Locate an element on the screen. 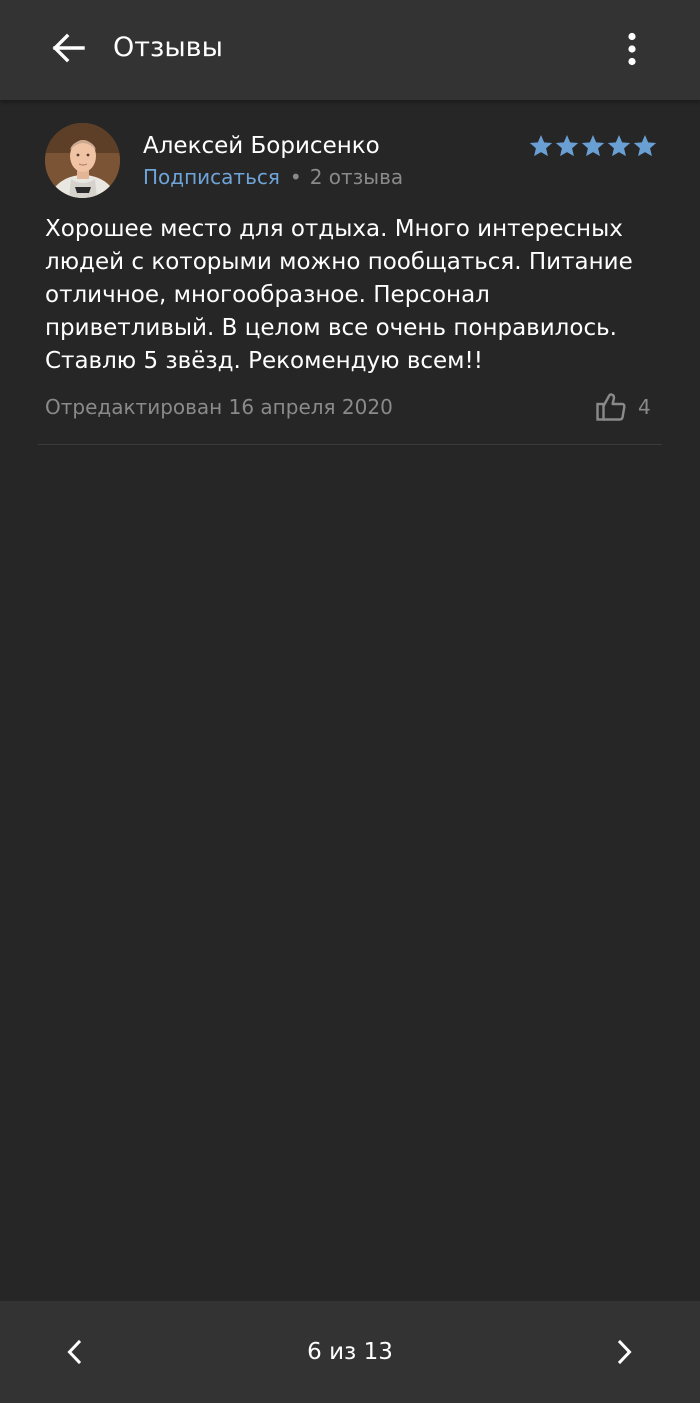 The width and height of the screenshot is (700, 1403). next-review-button is located at coordinates (625, 1352).